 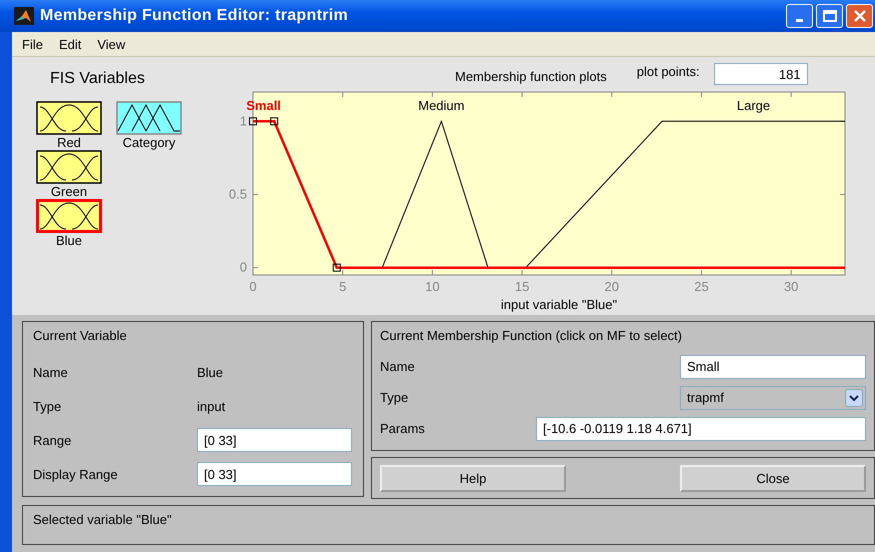 What do you see at coordinates (69, 191) in the screenshot?
I see `variable-label: Green` at bounding box center [69, 191].